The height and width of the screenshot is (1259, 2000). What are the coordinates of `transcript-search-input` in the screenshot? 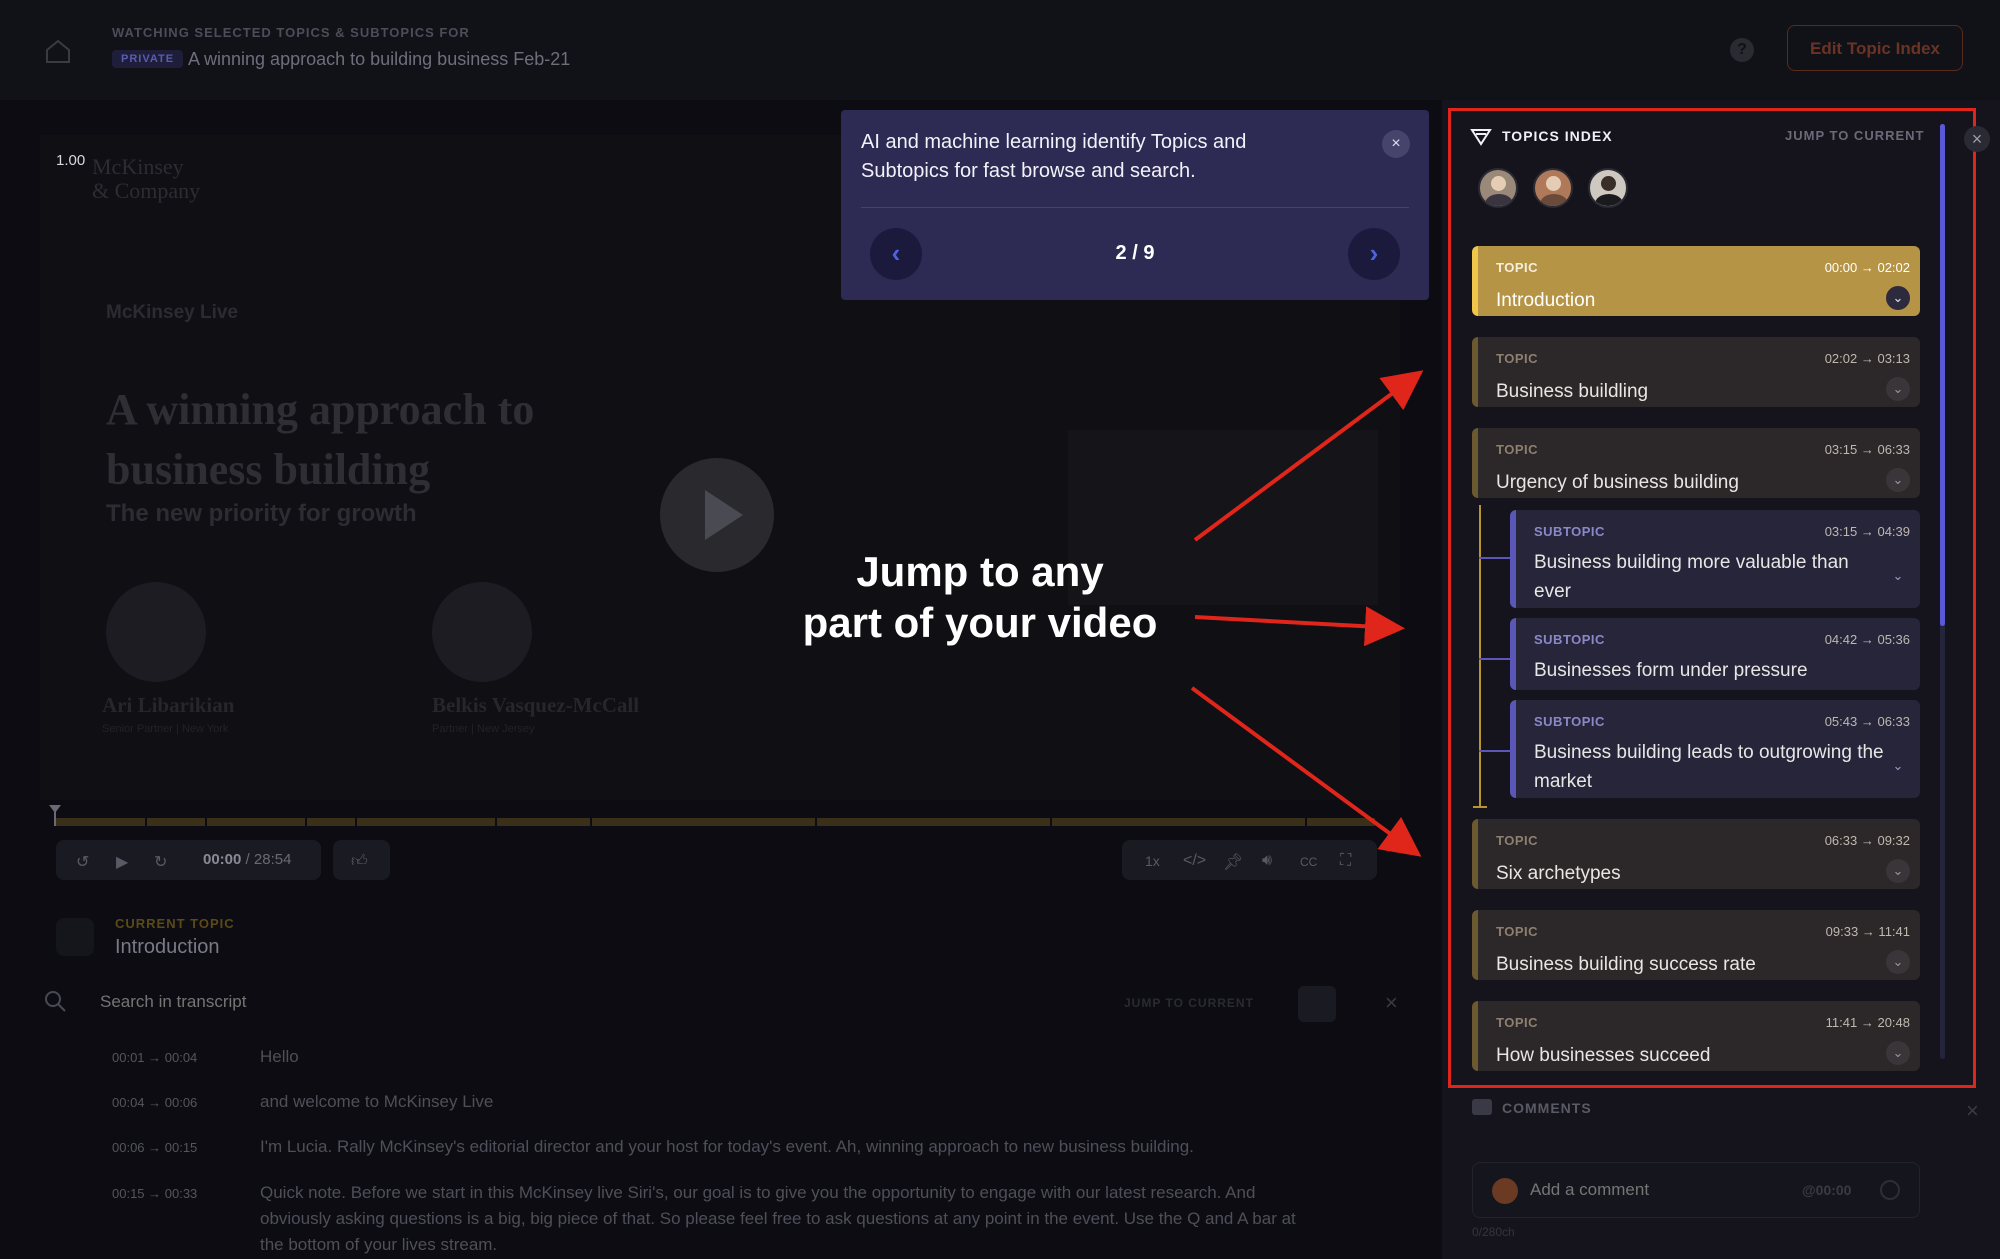 It's located at (450, 1002).